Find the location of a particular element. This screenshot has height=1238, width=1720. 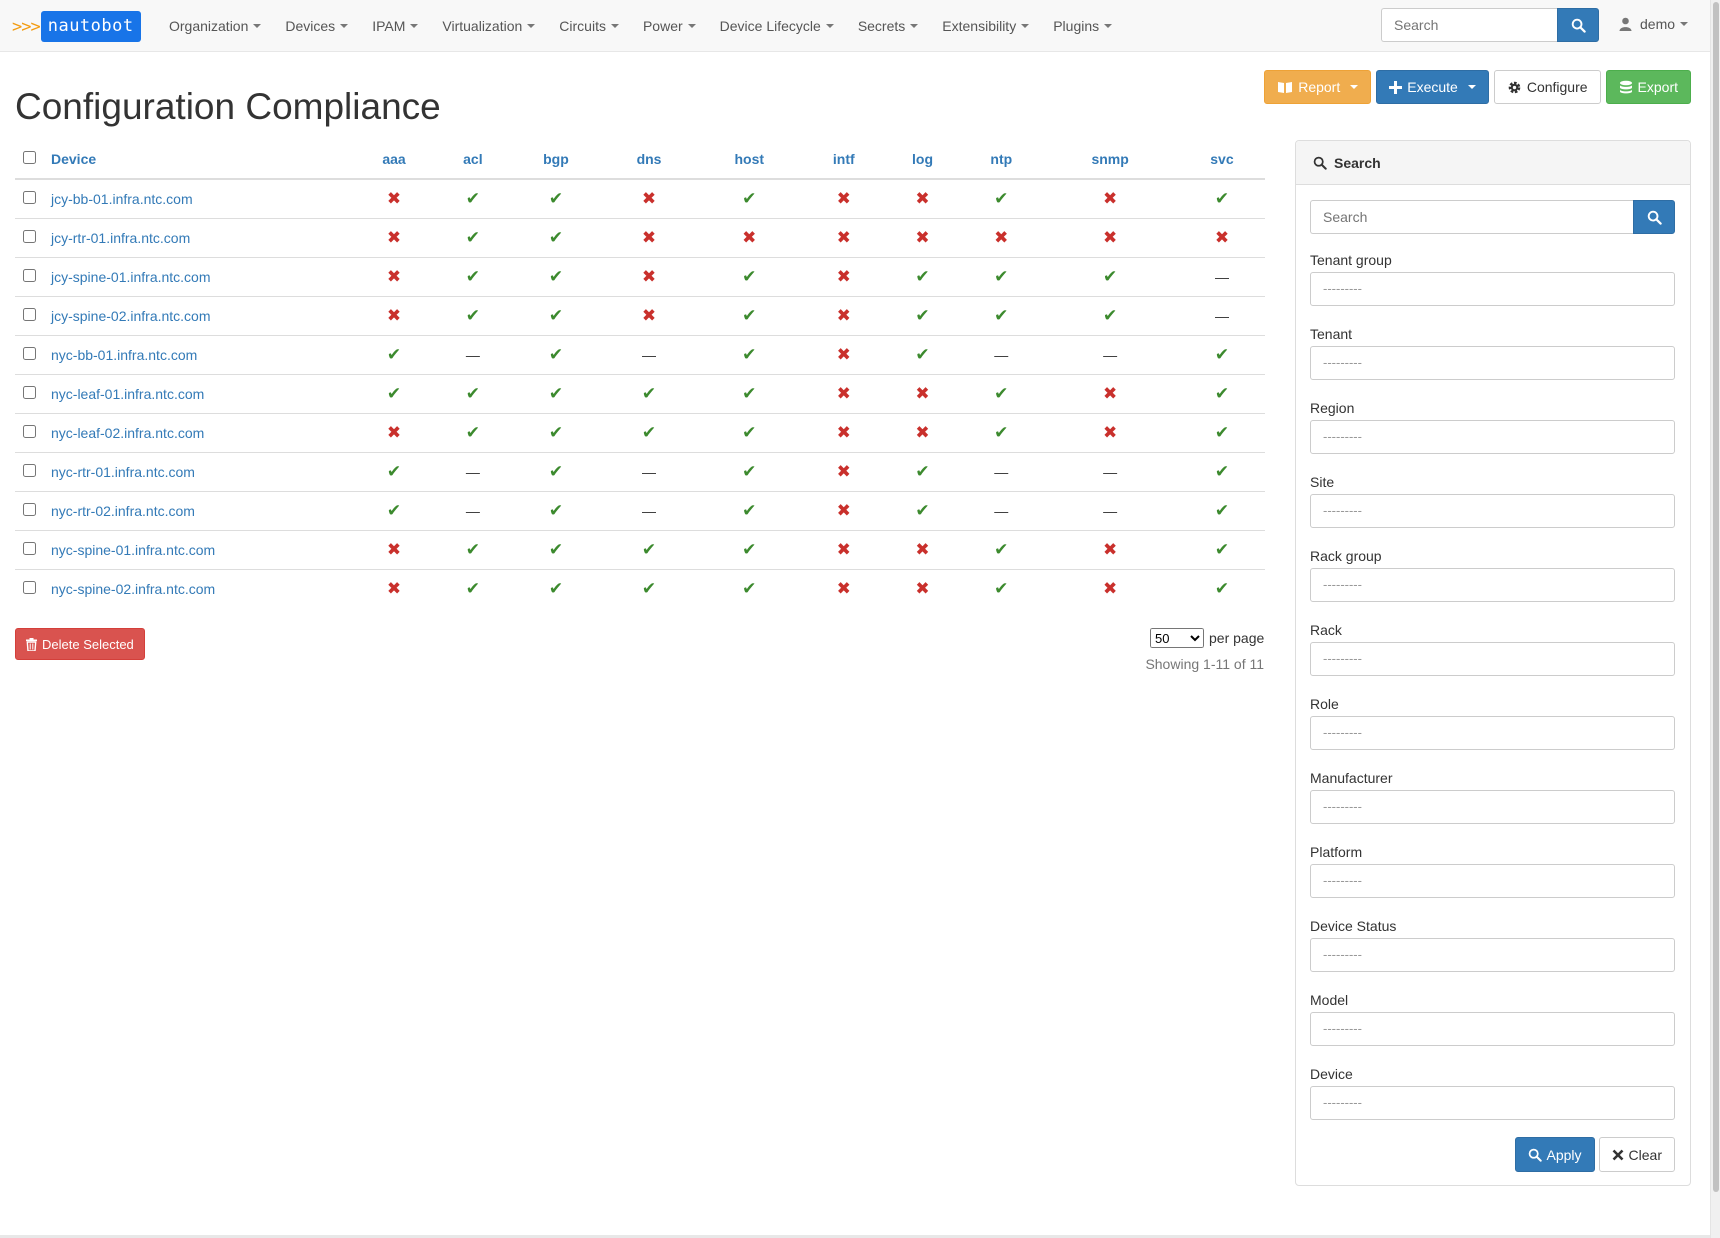

column-header-link: aaa is located at coordinates (393, 159).